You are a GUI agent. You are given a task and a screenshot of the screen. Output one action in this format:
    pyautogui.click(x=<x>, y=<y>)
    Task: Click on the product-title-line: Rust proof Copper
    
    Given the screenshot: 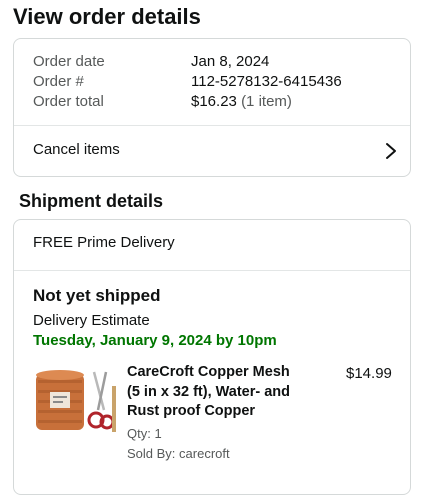 What is the action you would take?
    pyautogui.click(x=191, y=411)
    